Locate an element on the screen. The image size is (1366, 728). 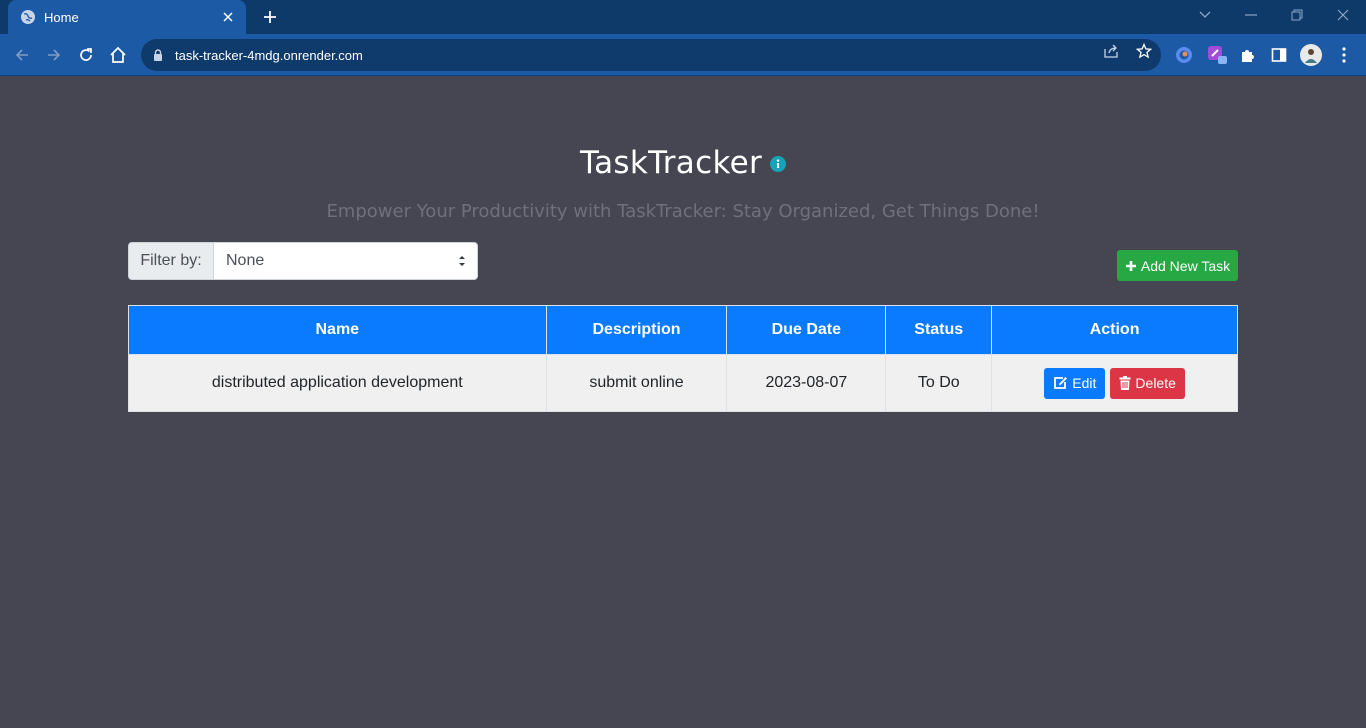
tab-title: Home is located at coordinates (61, 17).